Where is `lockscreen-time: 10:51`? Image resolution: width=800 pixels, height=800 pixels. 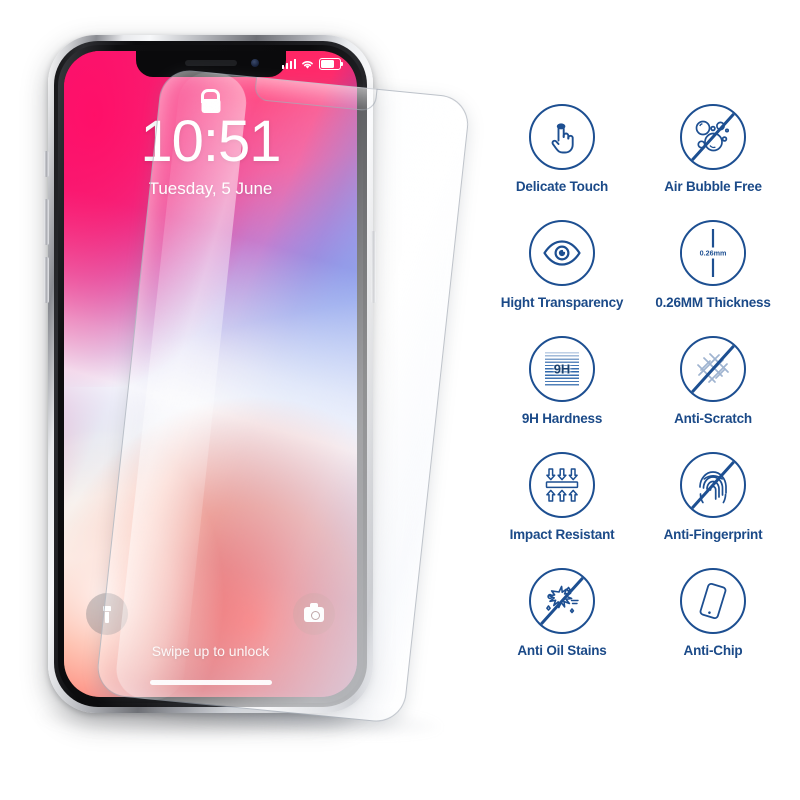 lockscreen-time: 10:51 is located at coordinates (210, 141).